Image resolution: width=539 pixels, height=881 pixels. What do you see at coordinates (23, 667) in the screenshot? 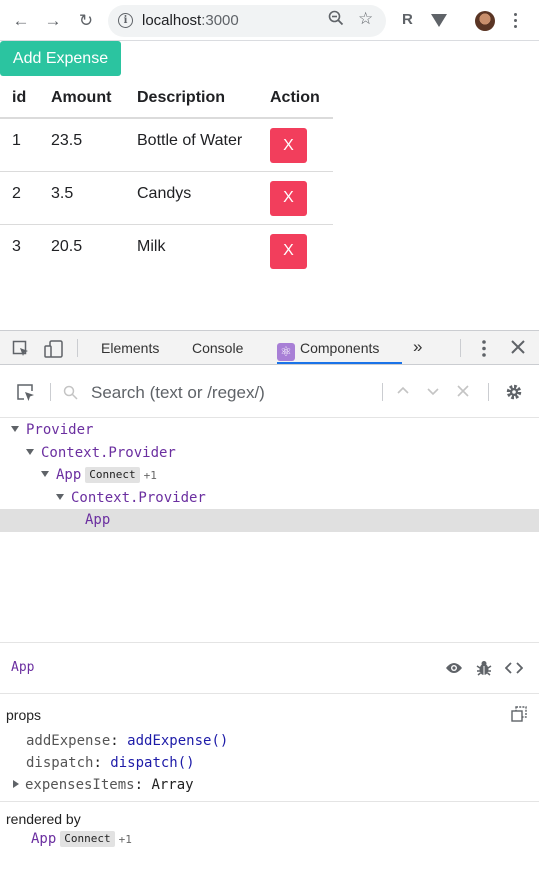
I see `inspected-component-title: App` at bounding box center [23, 667].